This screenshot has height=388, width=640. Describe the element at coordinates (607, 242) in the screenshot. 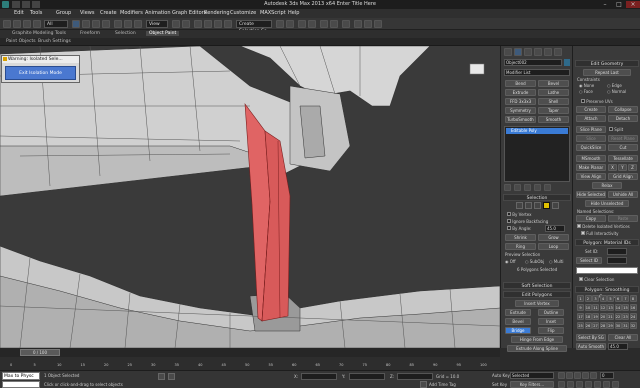

I see `material-ids-header: Polygon: Material IDs` at that location.